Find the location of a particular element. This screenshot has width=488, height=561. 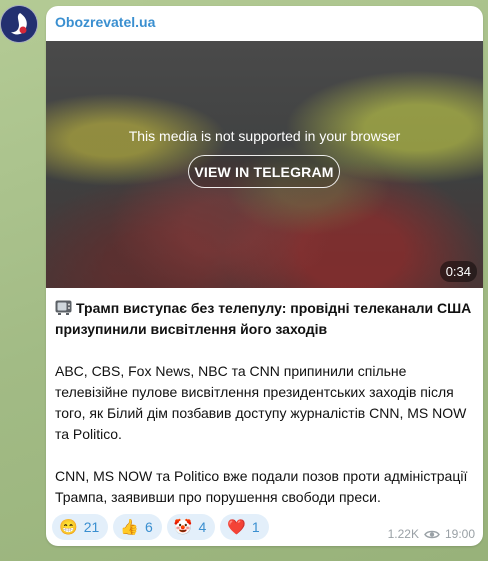

view-count: 1.22K is located at coordinates (403, 534).